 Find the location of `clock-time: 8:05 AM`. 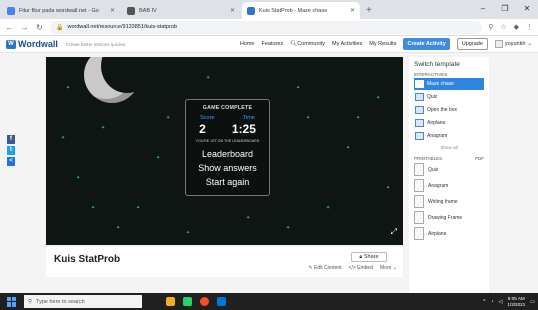

clock-time: 8:05 AM is located at coordinates (516, 298).